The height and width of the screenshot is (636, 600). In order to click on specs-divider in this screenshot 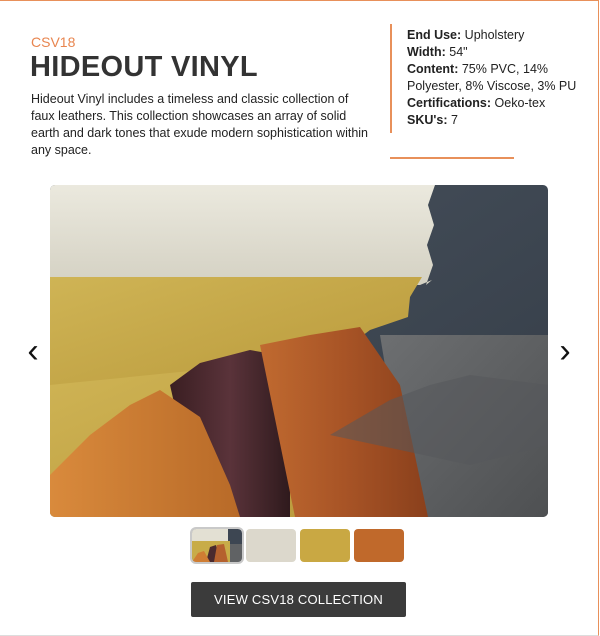, I will do `click(452, 158)`.